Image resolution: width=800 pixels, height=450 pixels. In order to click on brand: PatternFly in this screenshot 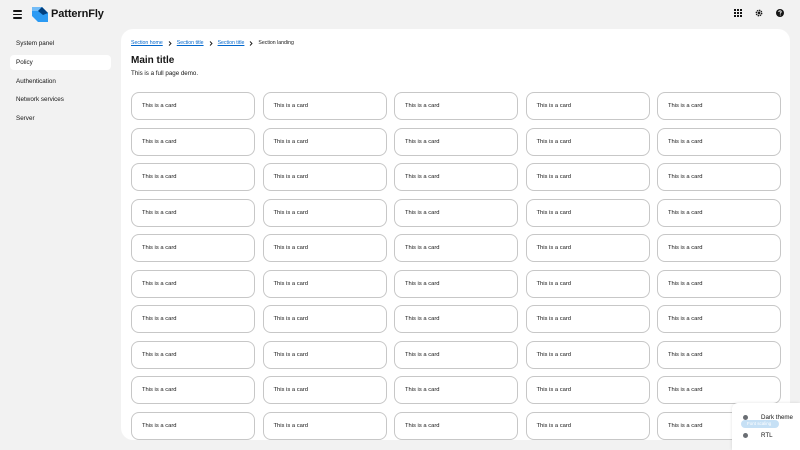, I will do `click(68, 14)`.